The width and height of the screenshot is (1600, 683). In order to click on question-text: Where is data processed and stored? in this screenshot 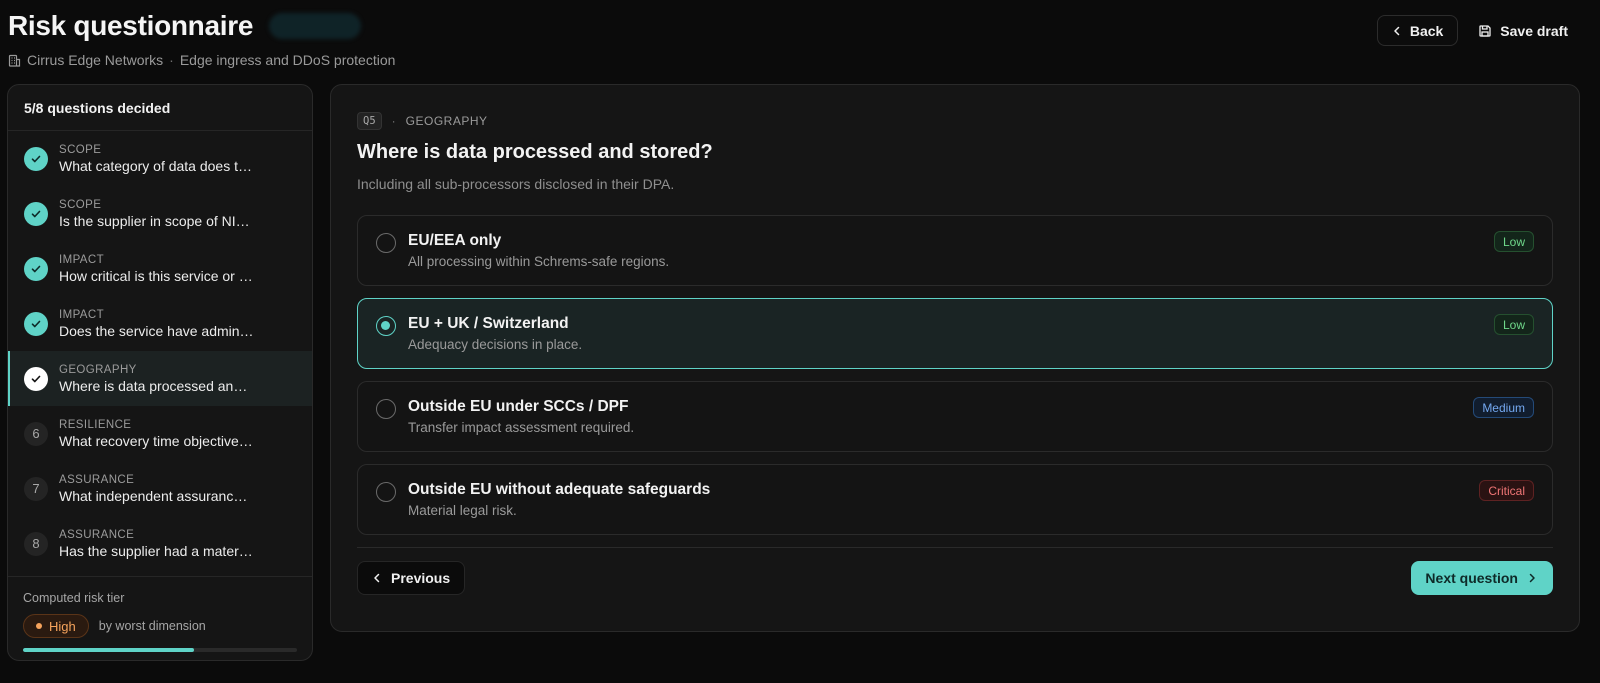, I will do `click(157, 385)`.